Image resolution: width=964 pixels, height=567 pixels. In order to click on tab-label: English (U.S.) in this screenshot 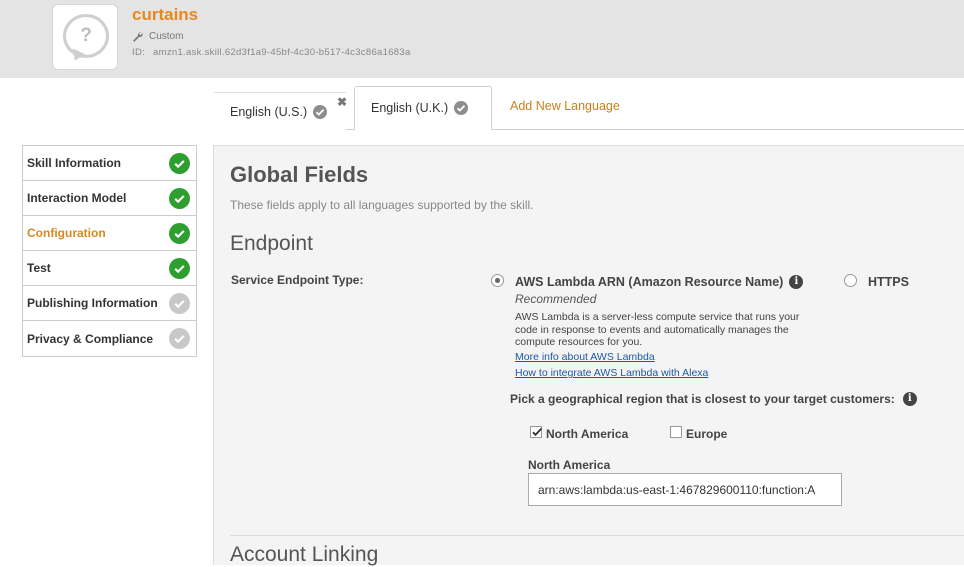, I will do `click(269, 111)`.